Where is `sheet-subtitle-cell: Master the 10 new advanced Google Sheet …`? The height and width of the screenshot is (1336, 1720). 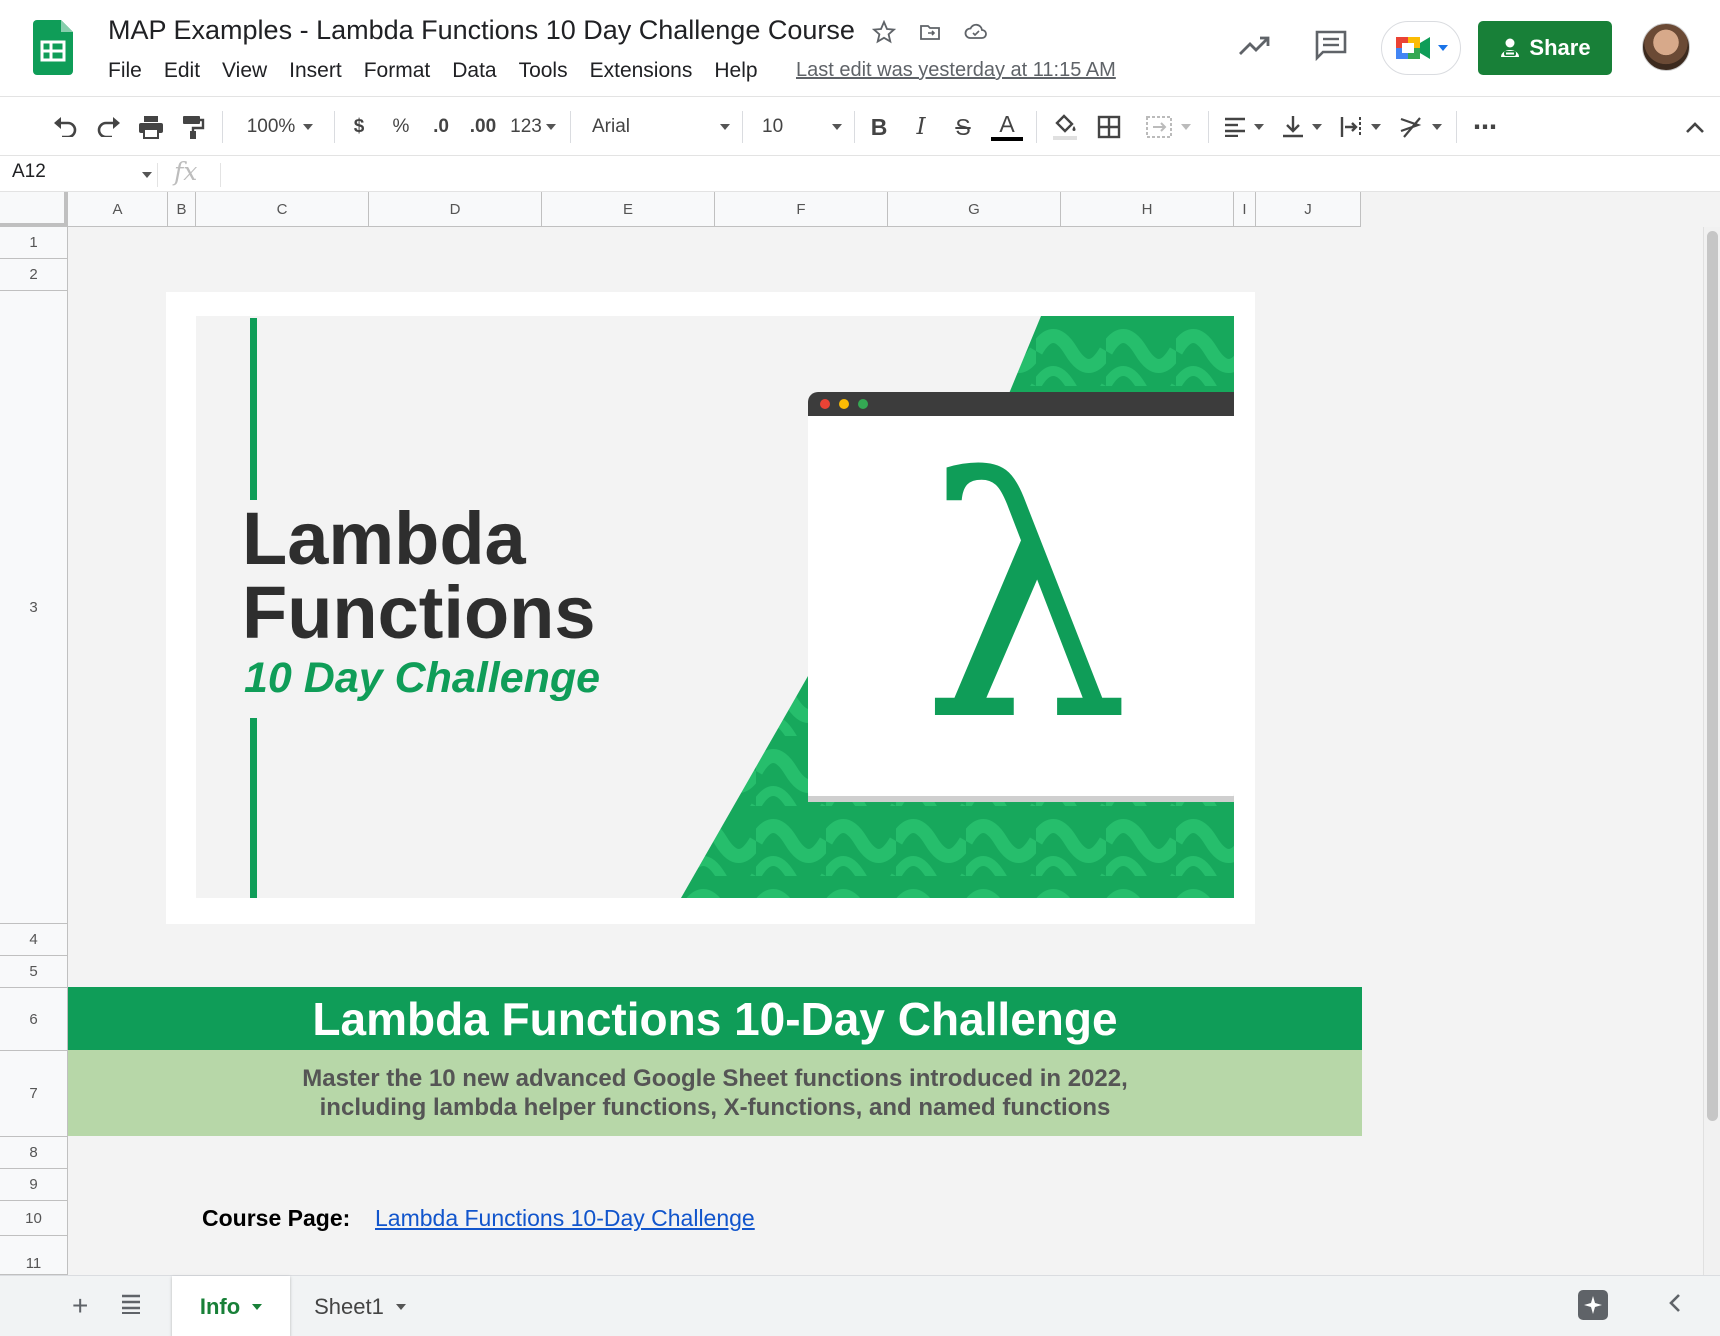 sheet-subtitle-cell: Master the 10 new advanced Google Sheet … is located at coordinates (715, 1093).